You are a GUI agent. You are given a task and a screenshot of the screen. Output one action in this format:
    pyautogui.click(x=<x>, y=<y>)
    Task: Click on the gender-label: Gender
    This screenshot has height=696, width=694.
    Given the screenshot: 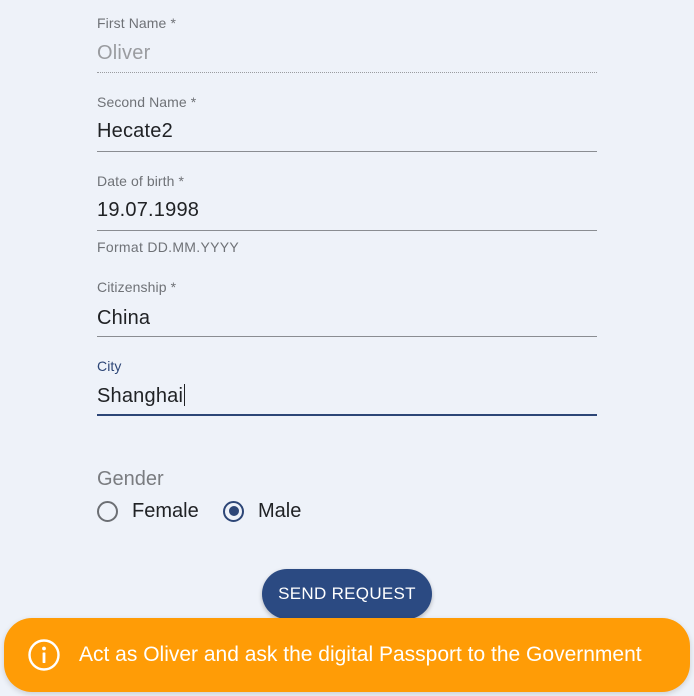 What is the action you would take?
    pyautogui.click(x=130, y=479)
    